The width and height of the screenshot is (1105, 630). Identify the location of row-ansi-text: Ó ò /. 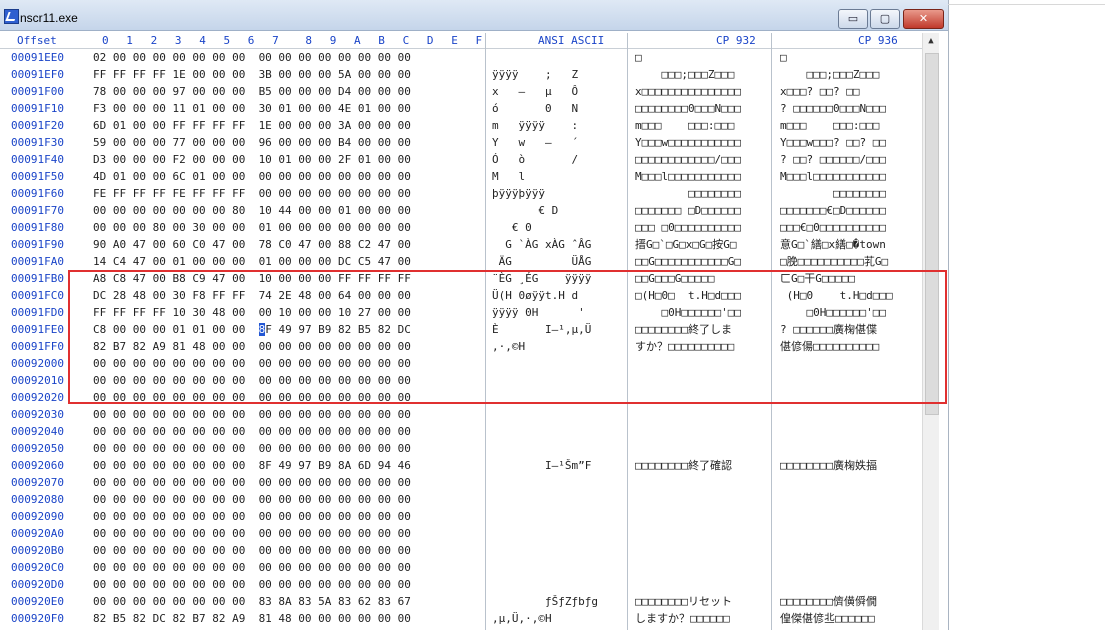
(535, 159).